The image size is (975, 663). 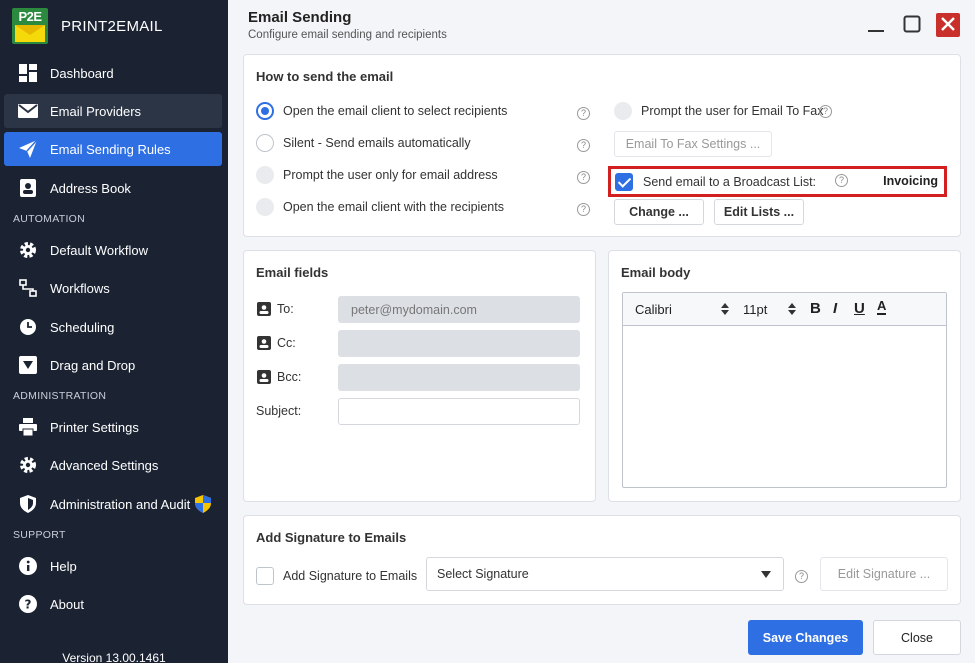 I want to click on email-fields-title: Email fields, so click(x=292, y=272).